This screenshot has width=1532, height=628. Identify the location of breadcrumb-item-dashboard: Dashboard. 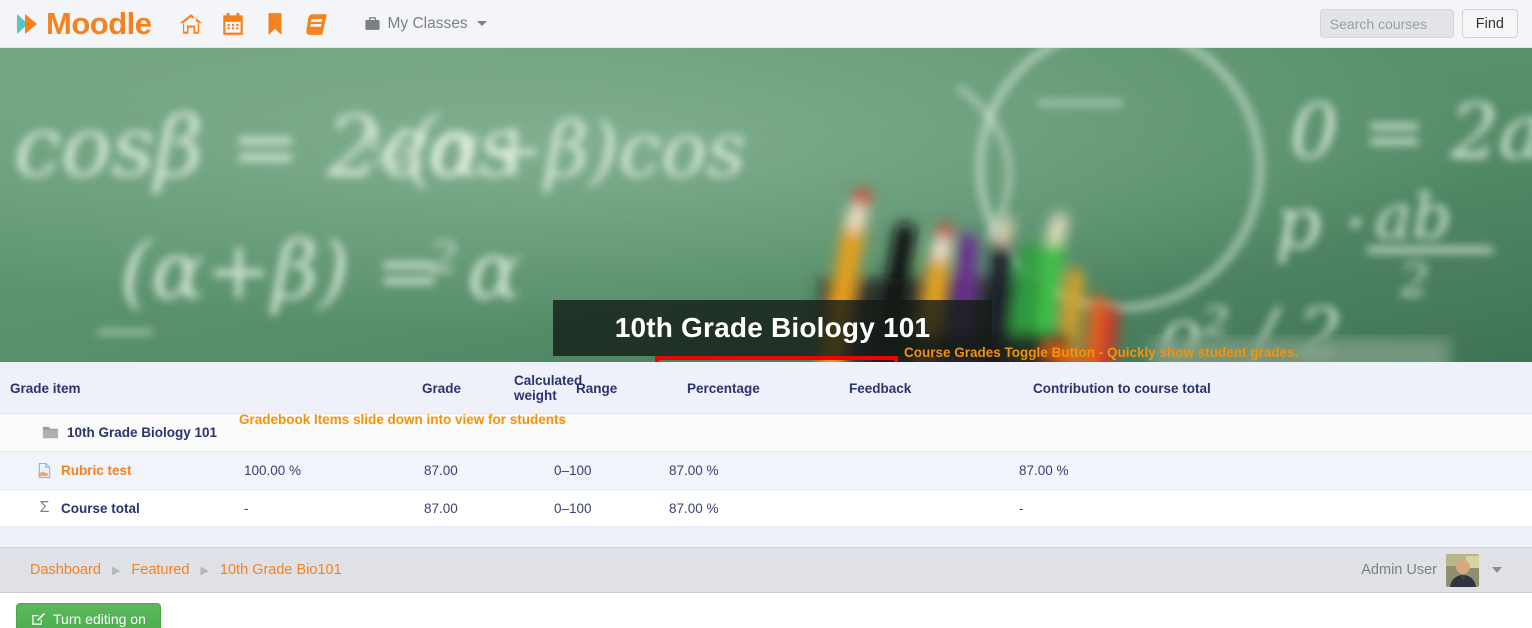
(65, 570).